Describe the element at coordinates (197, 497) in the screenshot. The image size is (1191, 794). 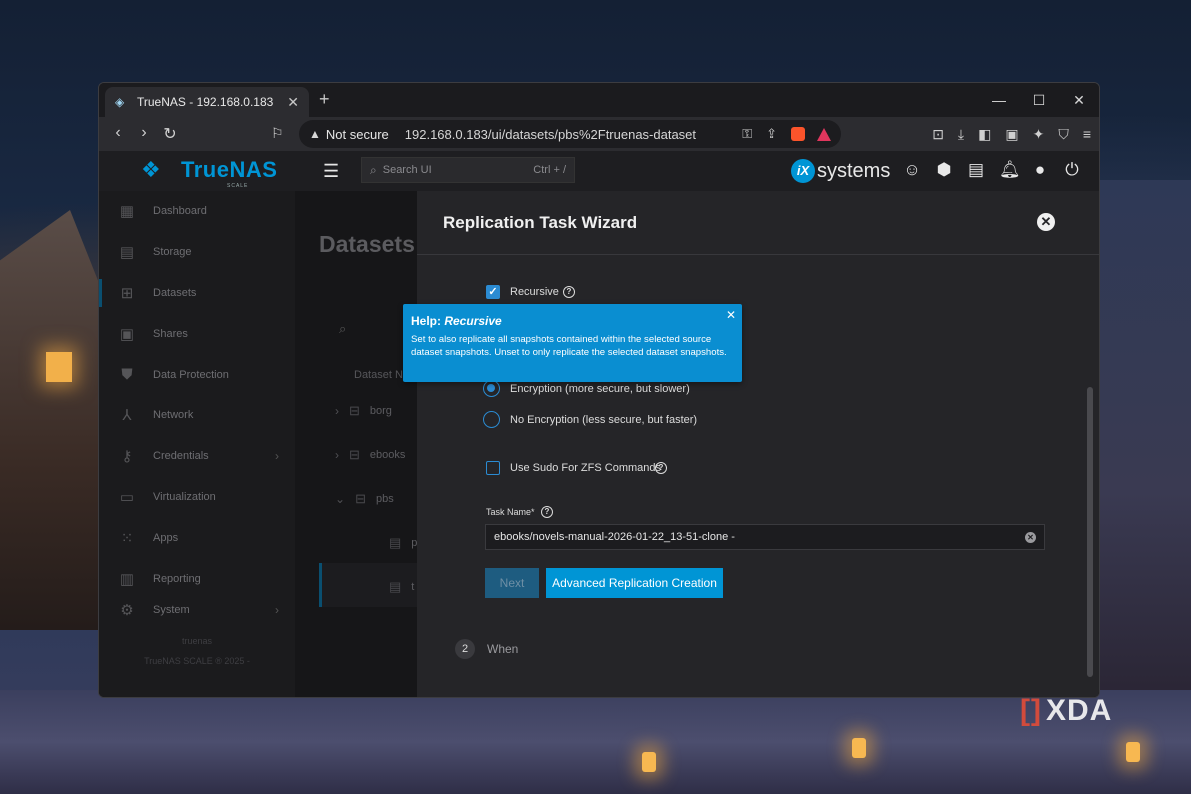
I see `sidebar-item-virtualization: ▭ Virtualization` at that location.